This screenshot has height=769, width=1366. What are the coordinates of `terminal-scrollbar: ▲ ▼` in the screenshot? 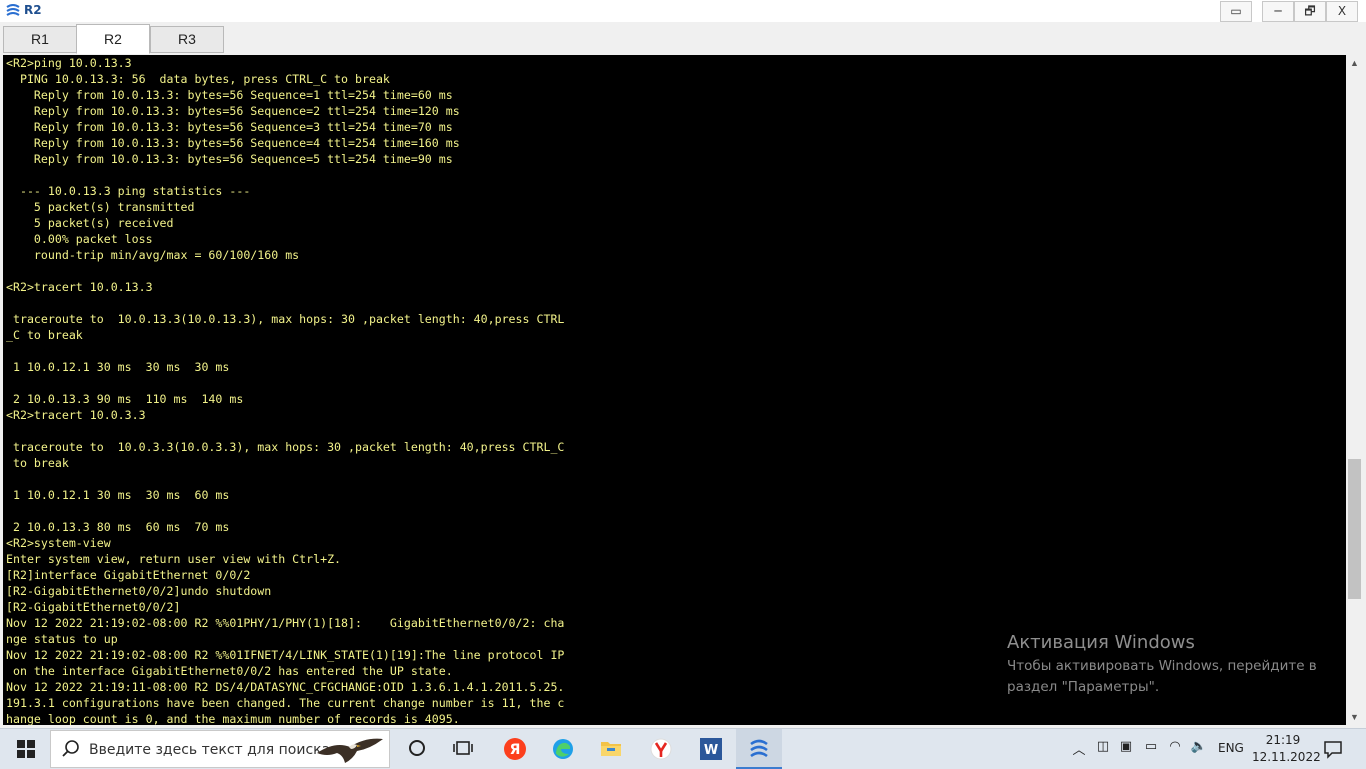 It's located at (1354, 390).